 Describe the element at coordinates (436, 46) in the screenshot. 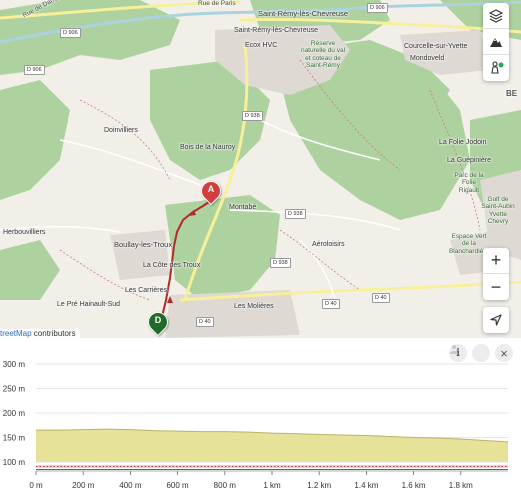

I see `place-label: Courcelle-sur-Yvette` at that location.